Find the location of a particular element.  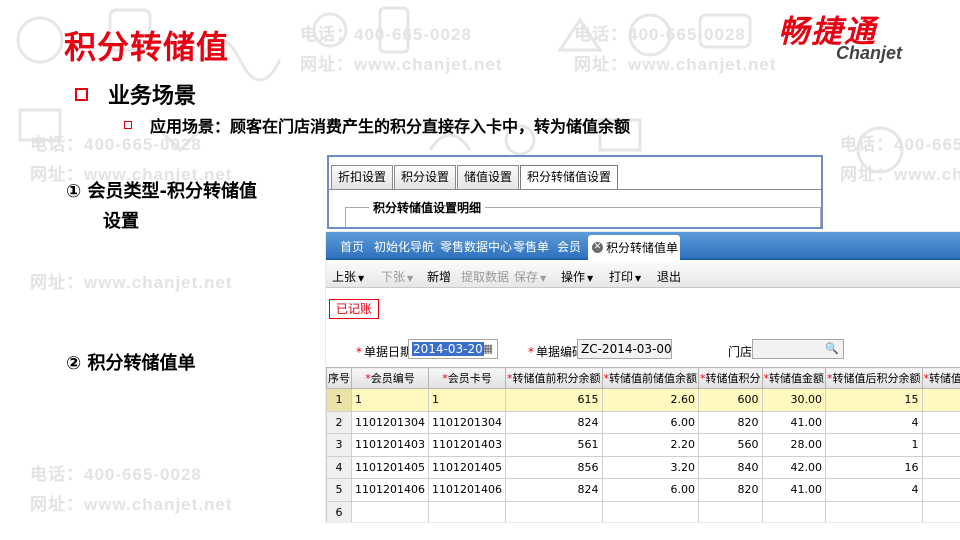

column-header: *转储值后储值余额 is located at coordinates (940, 378).